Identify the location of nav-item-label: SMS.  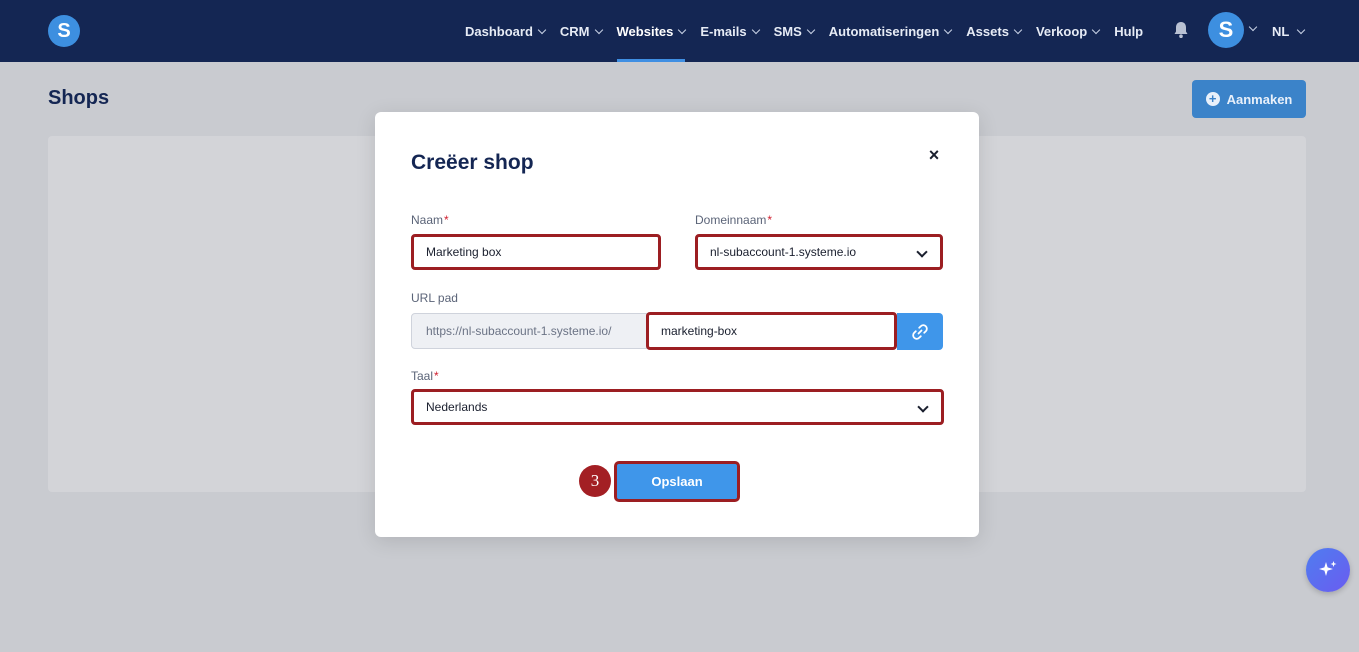
(787, 31).